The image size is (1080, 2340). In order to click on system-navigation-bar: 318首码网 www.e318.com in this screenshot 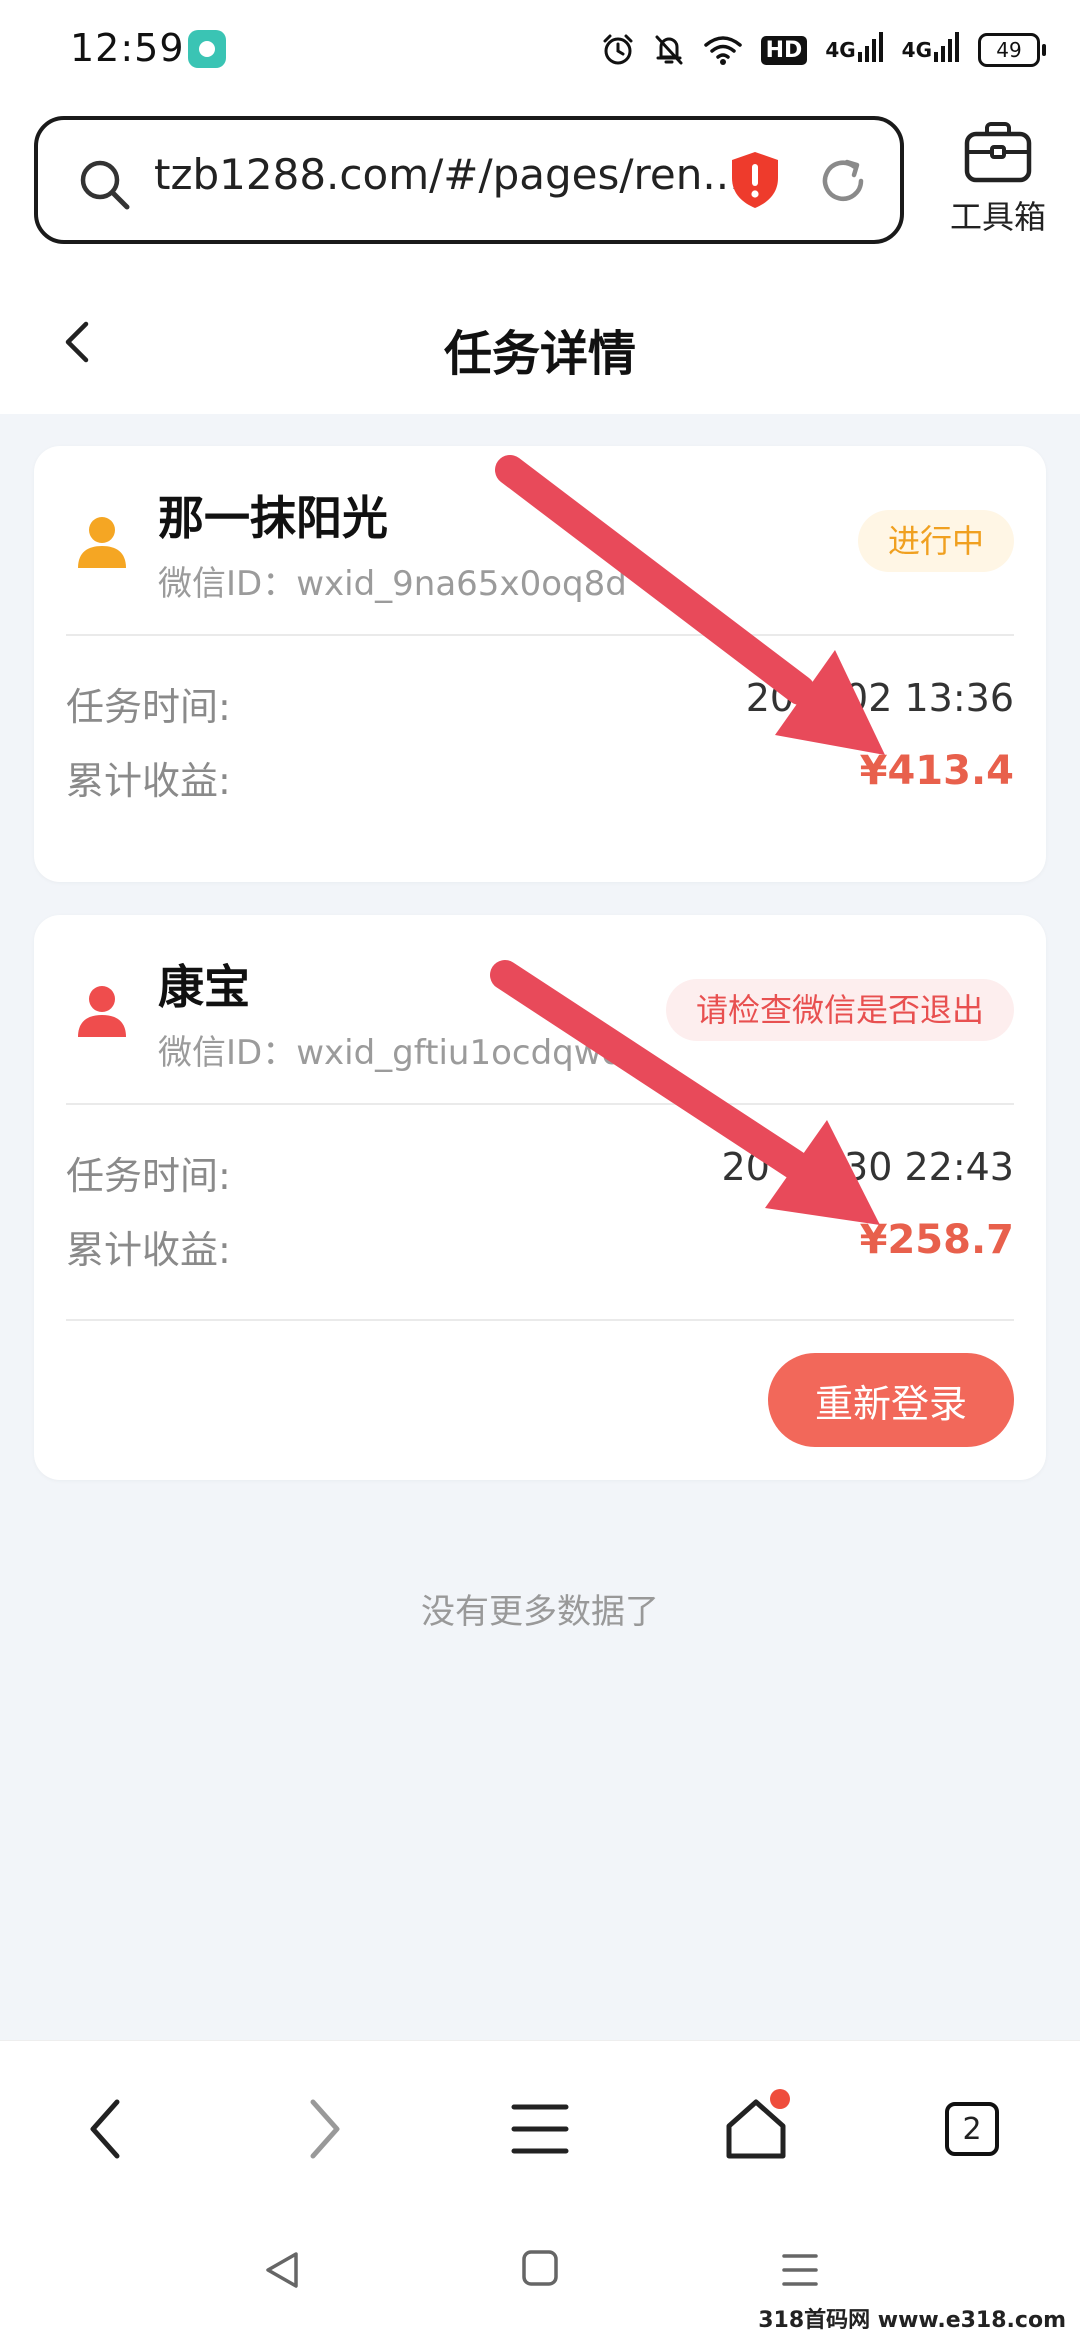, I will do `click(540, 2272)`.